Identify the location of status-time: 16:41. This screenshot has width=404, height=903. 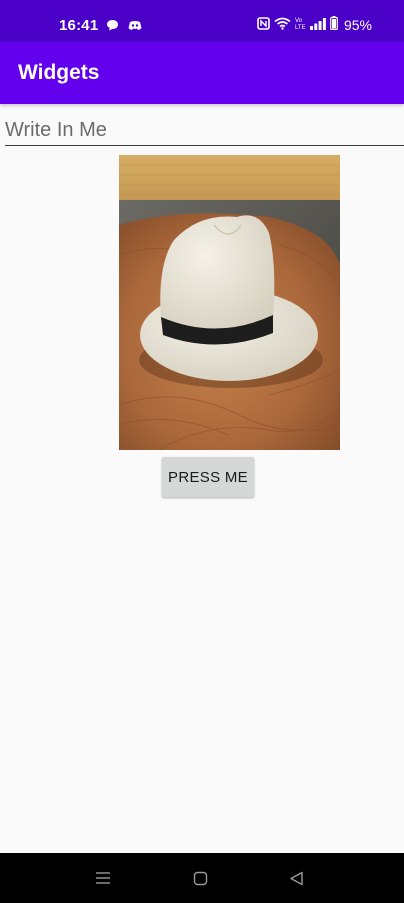
(79, 25).